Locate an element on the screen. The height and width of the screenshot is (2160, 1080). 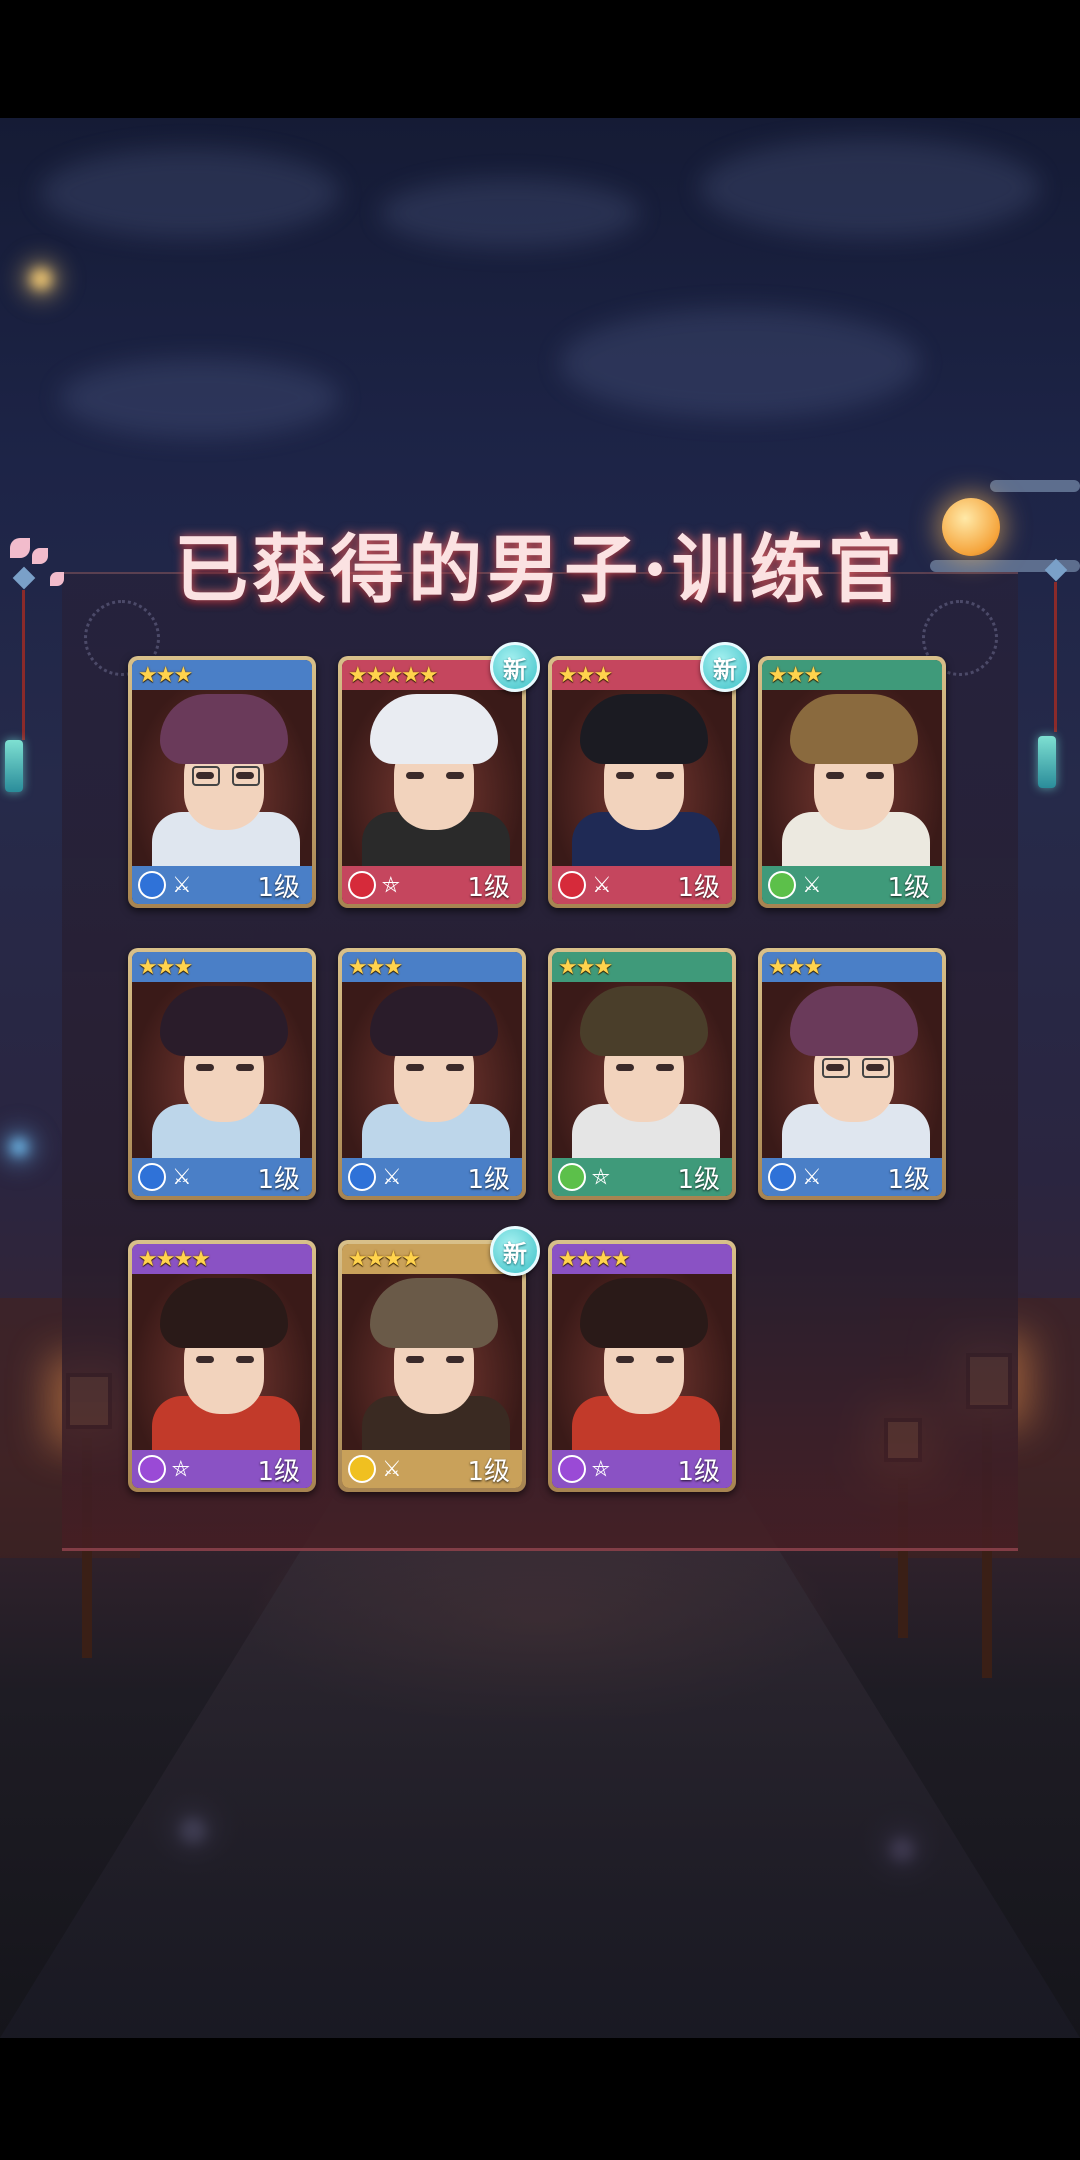
character-card: ★★★ ⛤ 1级 is located at coordinates (642, 1074).